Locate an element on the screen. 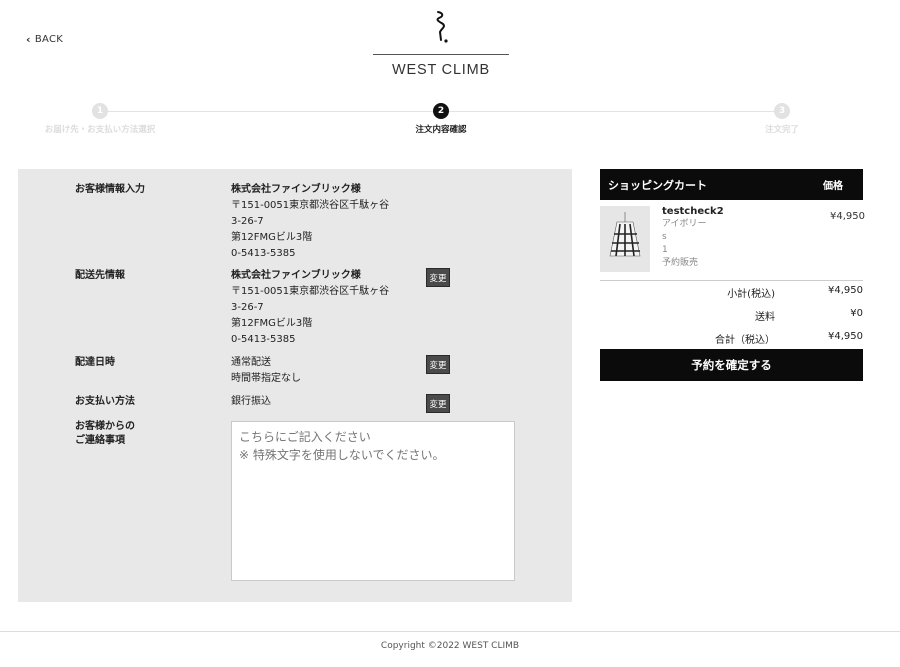 The height and width of the screenshot is (667, 900). cart-header: ショッピングカート 価格 is located at coordinates (731, 184).